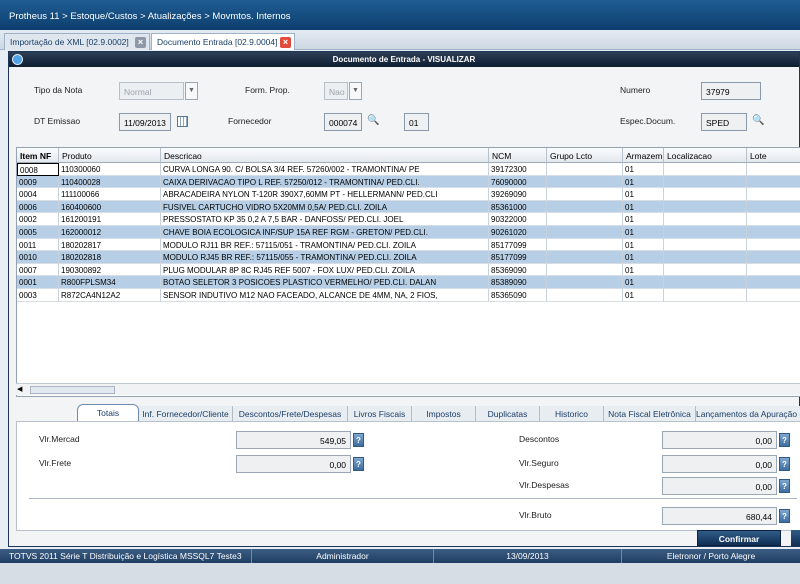 This screenshot has height=584, width=800. What do you see at coordinates (719, 440) in the screenshot?
I see `descontos-field: 0,00` at bounding box center [719, 440].